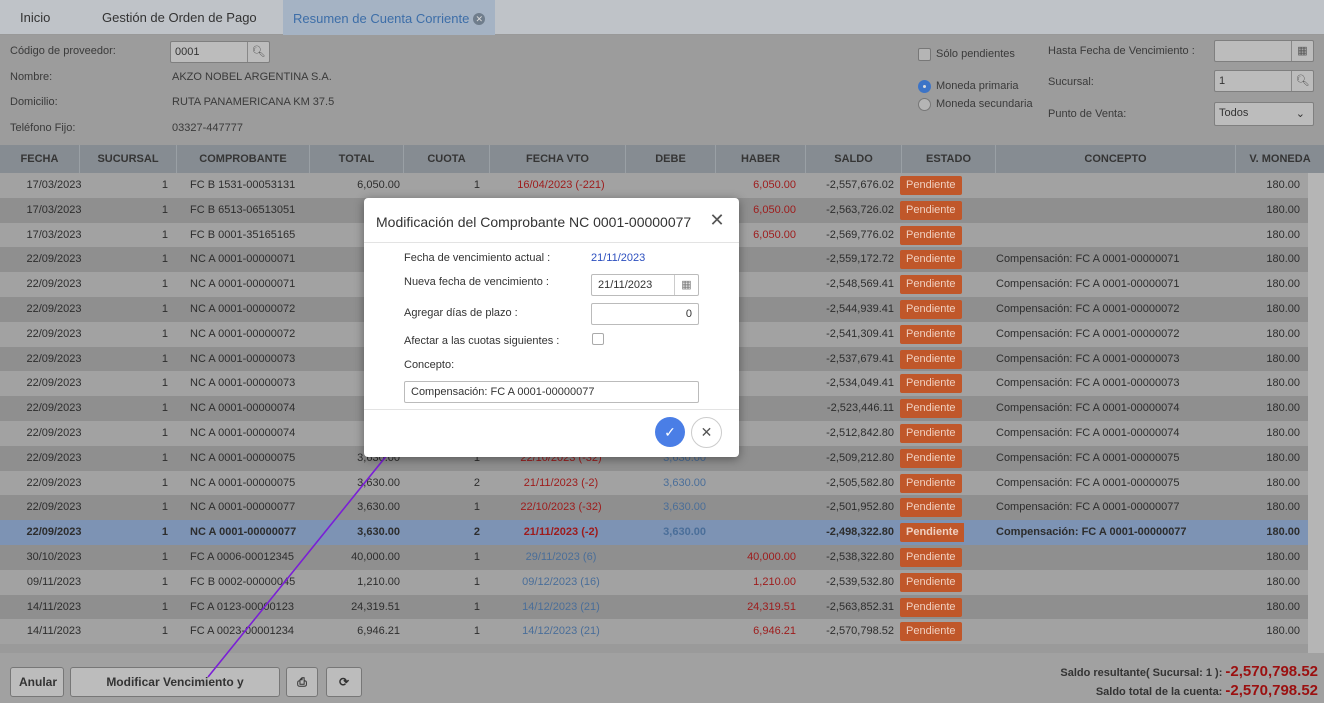 This screenshot has height=703, width=1324. Describe the element at coordinates (128, 159) in the screenshot. I see `col-sucursal: SUCURSAL` at that location.